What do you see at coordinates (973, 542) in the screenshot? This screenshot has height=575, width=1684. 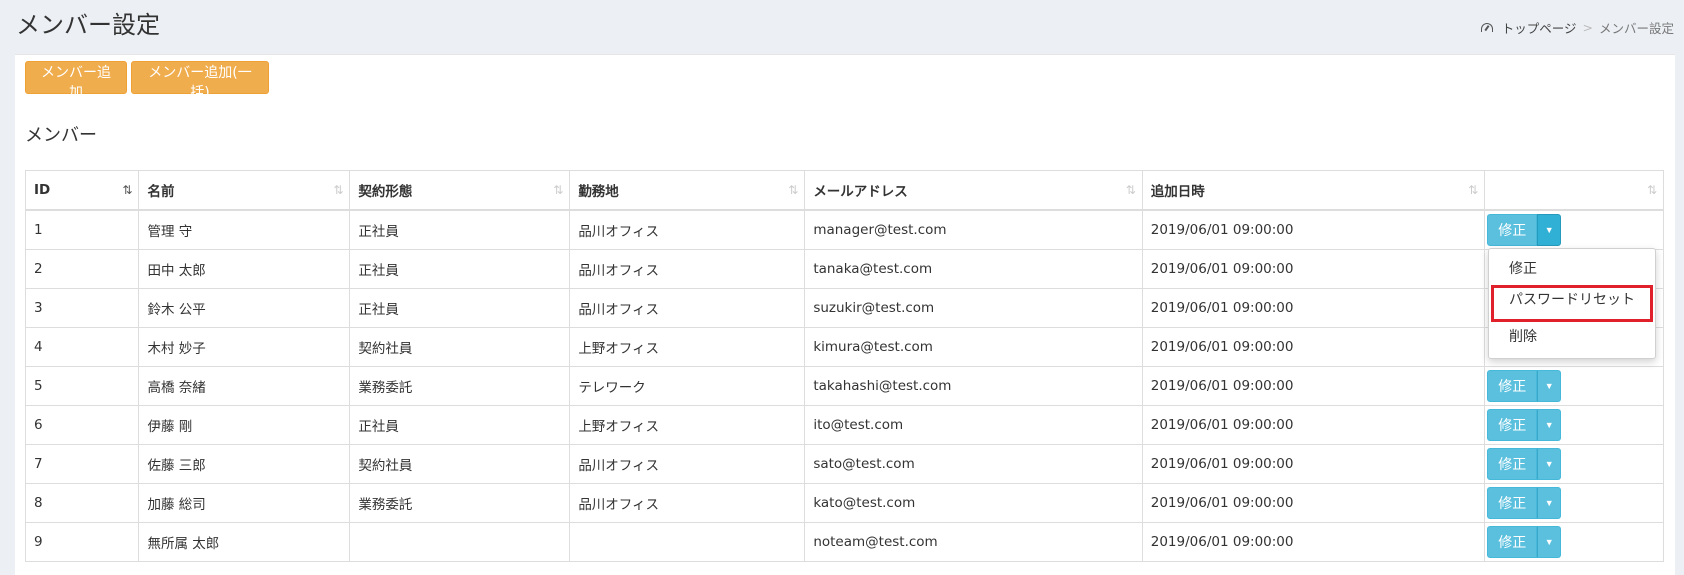 I see `cell-email: noteam@test.com` at bounding box center [973, 542].